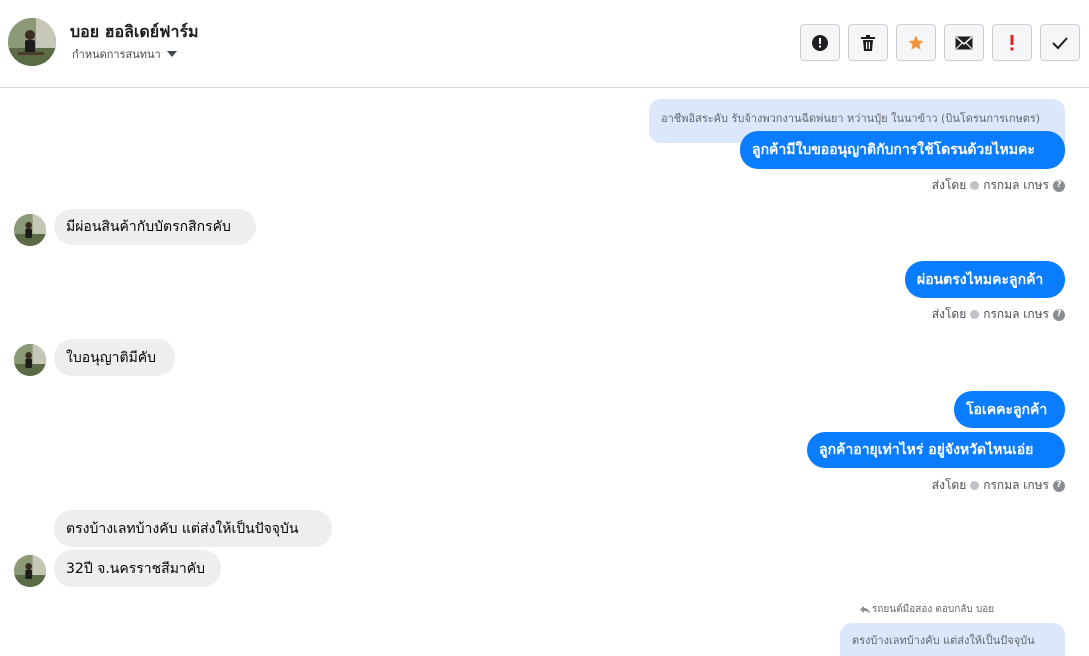 This screenshot has width=1089, height=656. Describe the element at coordinates (943, 640) in the screenshot. I see `quoted-message-text: ตรงบ้างเลทบ้างคับ แต่ส่งให้เป็นปัจจุบัน` at that location.